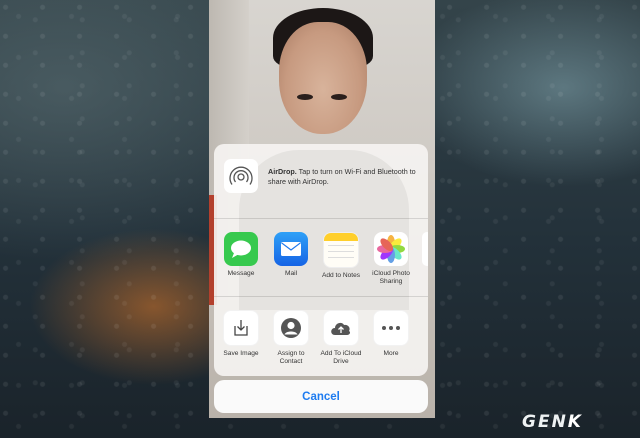 This screenshot has height=438, width=640. Describe the element at coordinates (341, 275) in the screenshot. I see `app-label: Add to Notes` at that location.